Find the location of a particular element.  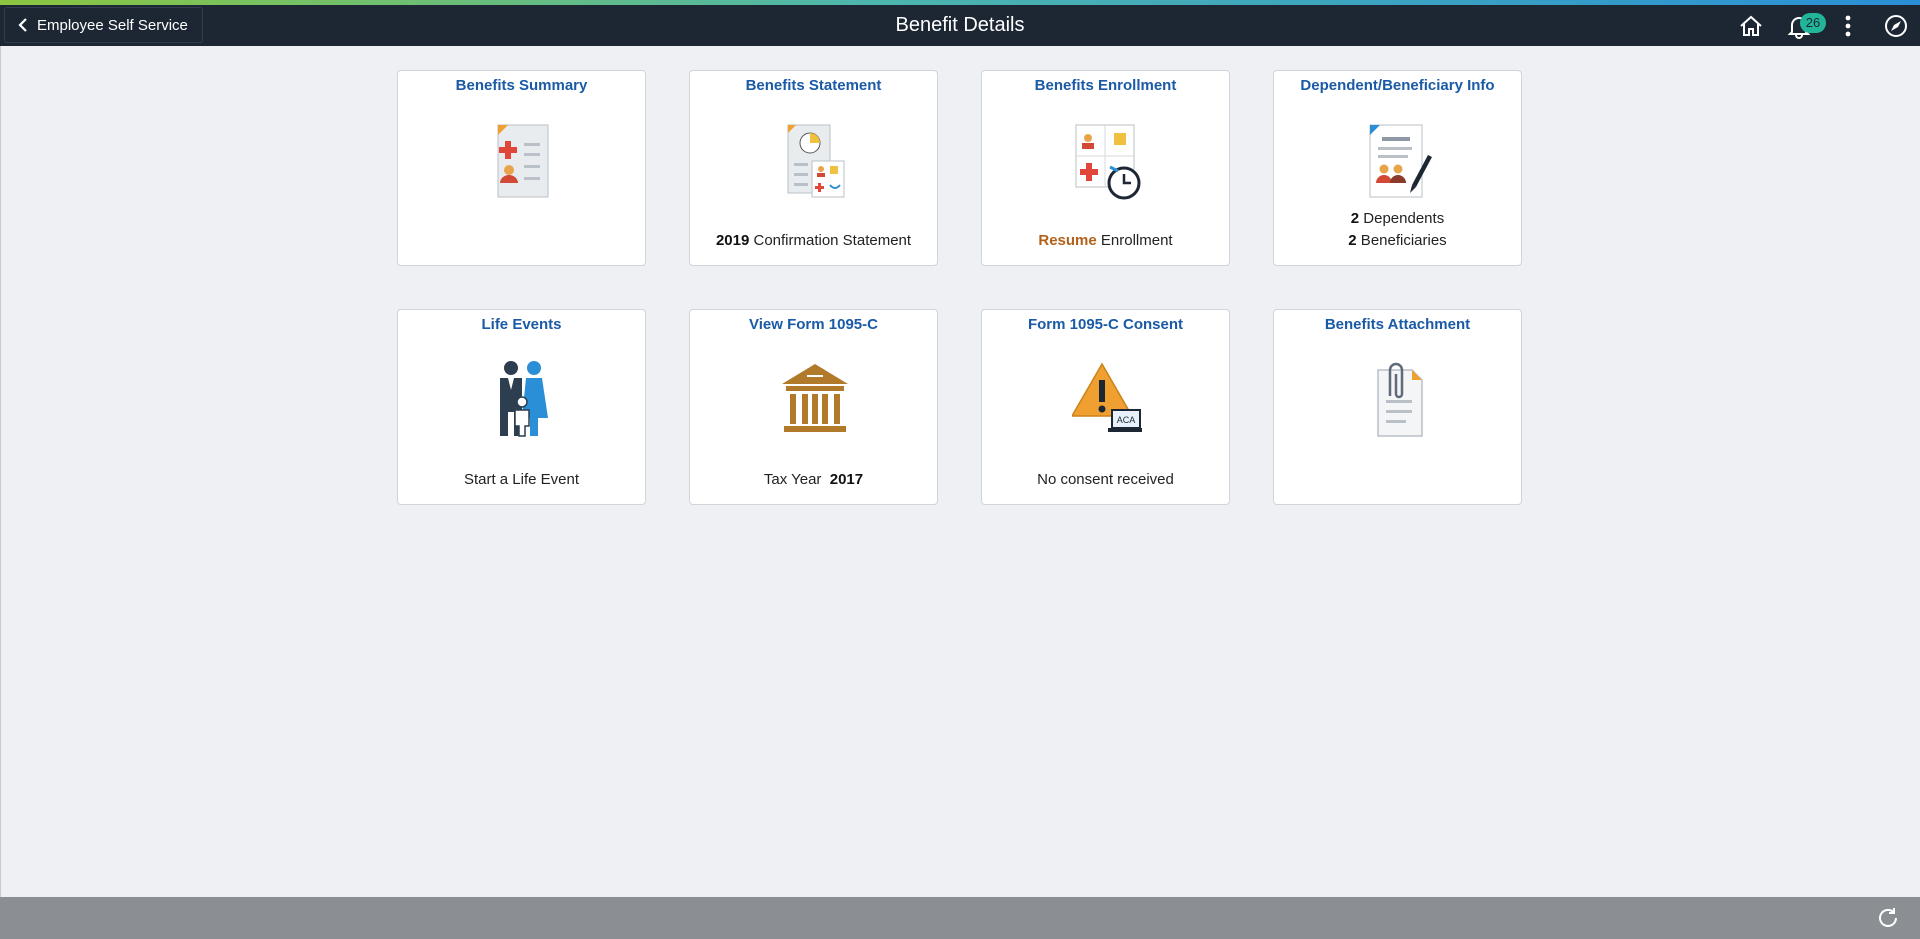

benefits-statement-icon is located at coordinates (815, 161).